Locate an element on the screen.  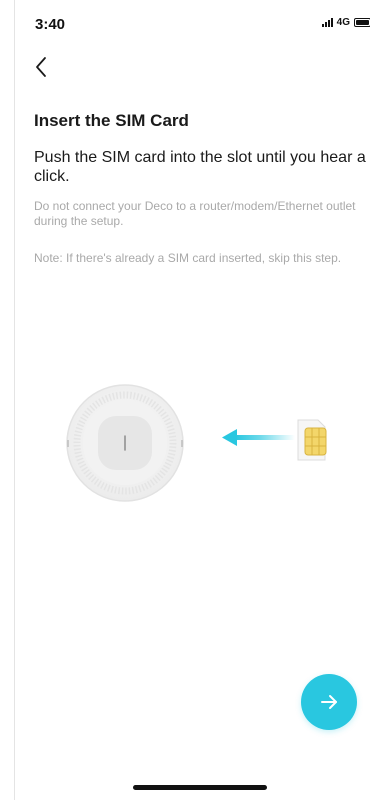
status-bar: 3:40 4G is located at coordinates (192, 20).